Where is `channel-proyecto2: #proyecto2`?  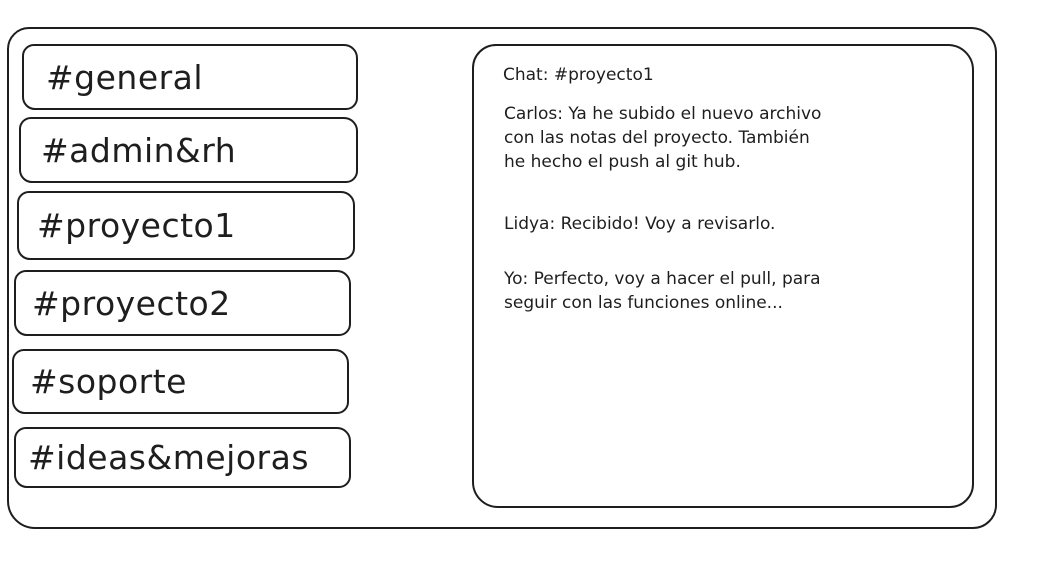 channel-proyecto2: #proyecto2 is located at coordinates (182, 303).